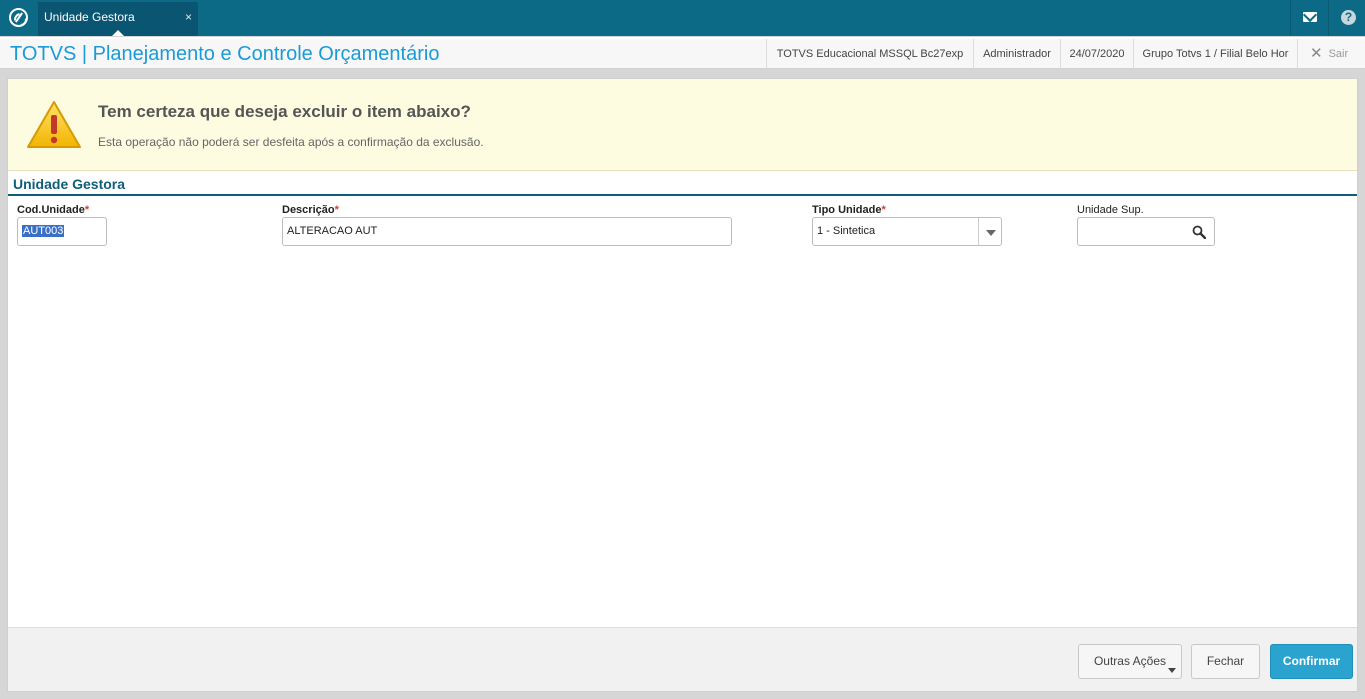 The height and width of the screenshot is (699, 1365). Describe the element at coordinates (869, 54) in the screenshot. I see `server-info: TOTVS Educacional MSSQL Bc27exp` at that location.